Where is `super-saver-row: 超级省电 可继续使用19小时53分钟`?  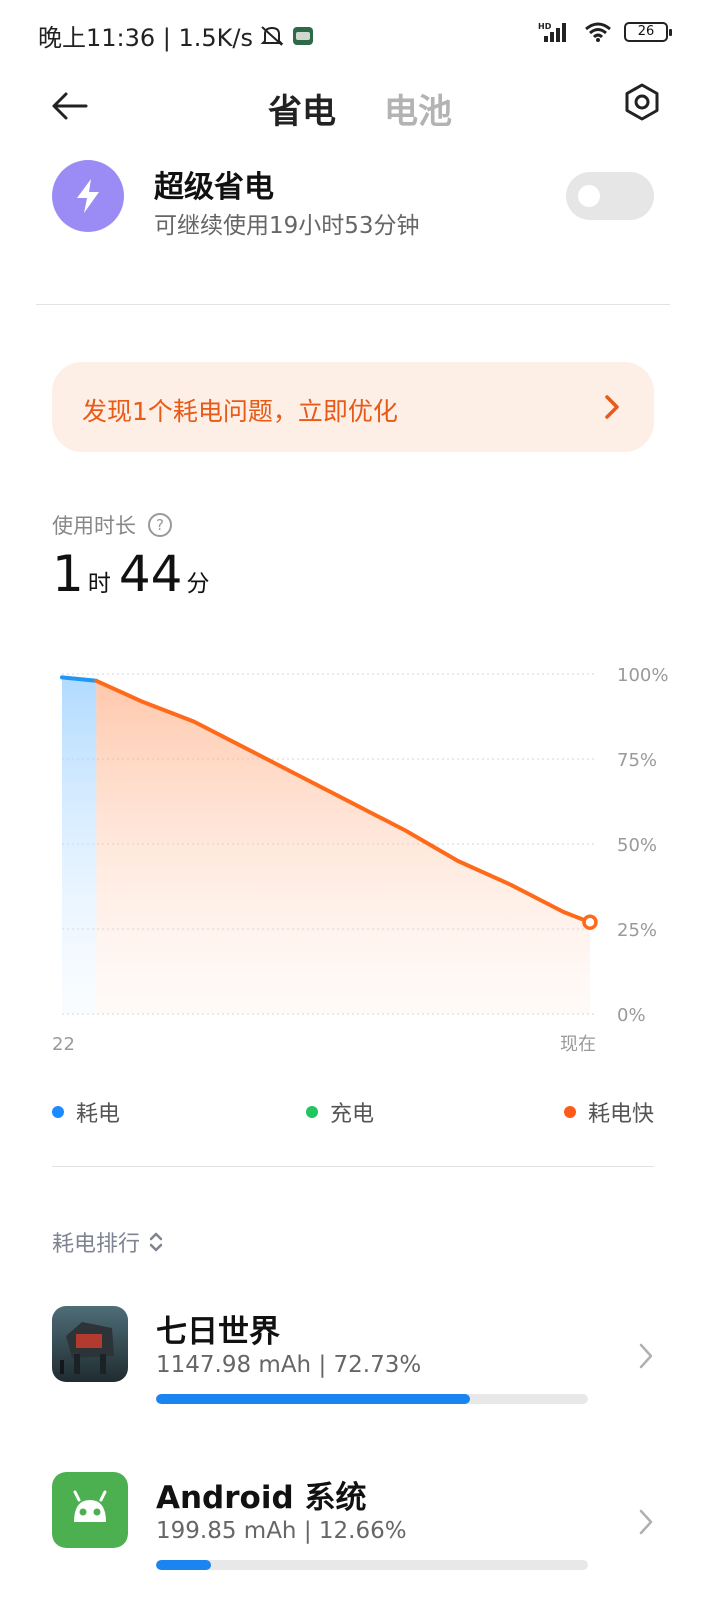 super-saver-row: 超级省电 可继续使用19小时53分钟 is located at coordinates (353, 200).